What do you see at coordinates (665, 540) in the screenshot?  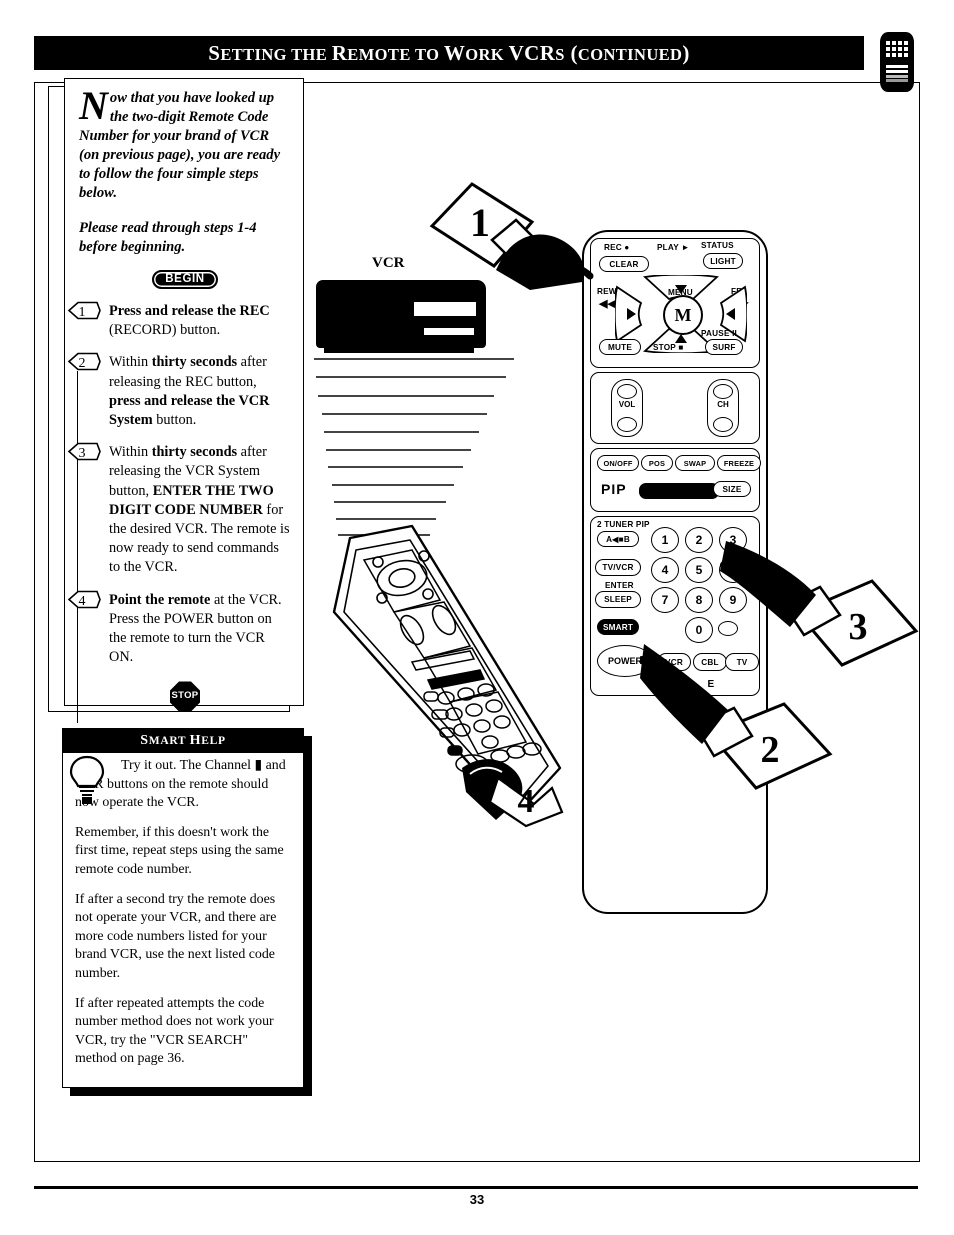 I see `digit-1-button: 1` at bounding box center [665, 540].